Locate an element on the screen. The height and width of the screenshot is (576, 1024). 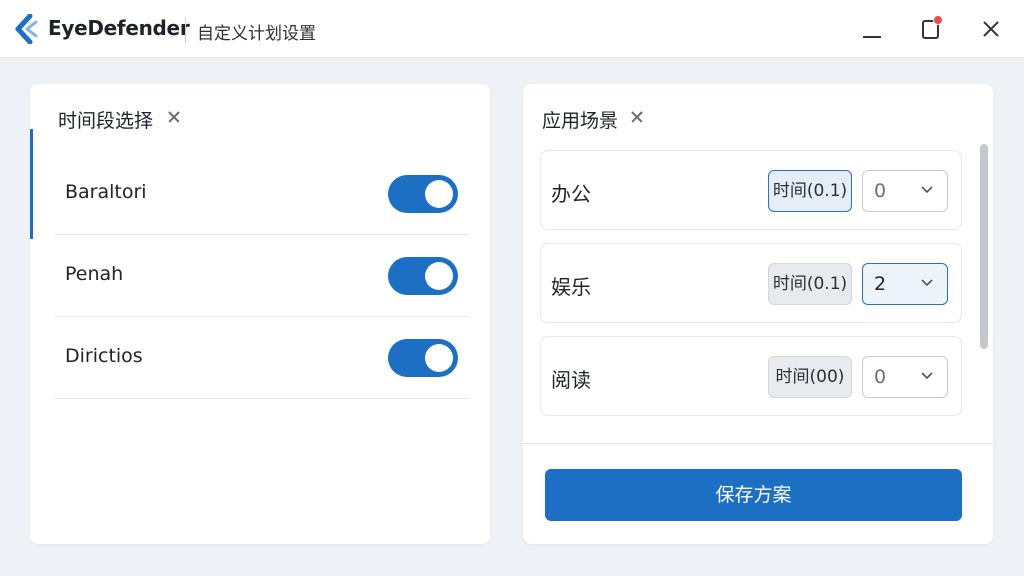
time-period-row: Dirictios is located at coordinates (262, 358).